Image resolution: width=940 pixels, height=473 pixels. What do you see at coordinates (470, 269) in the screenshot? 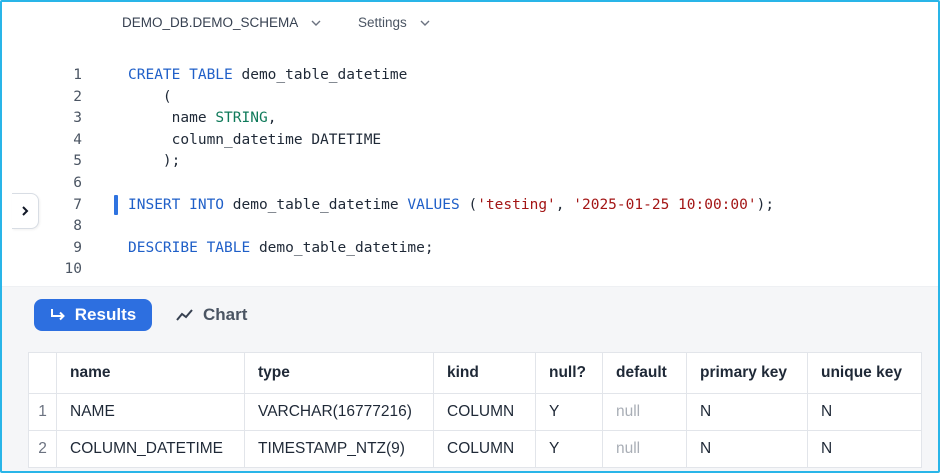
I see `code-line: 10` at bounding box center [470, 269].